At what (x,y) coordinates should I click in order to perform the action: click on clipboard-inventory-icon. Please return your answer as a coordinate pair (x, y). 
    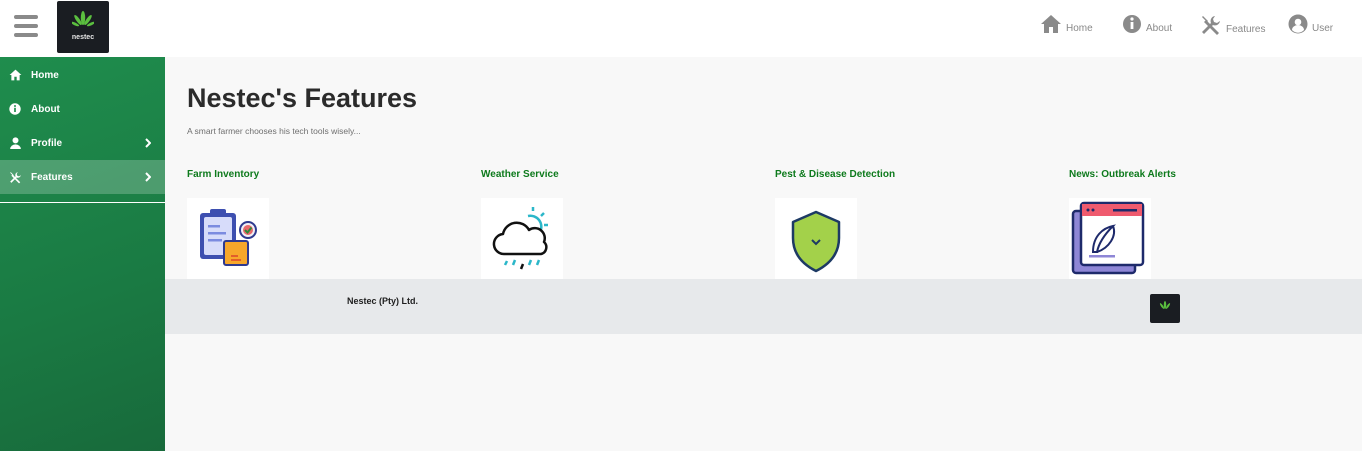
    Looking at the image, I should click on (228, 239).